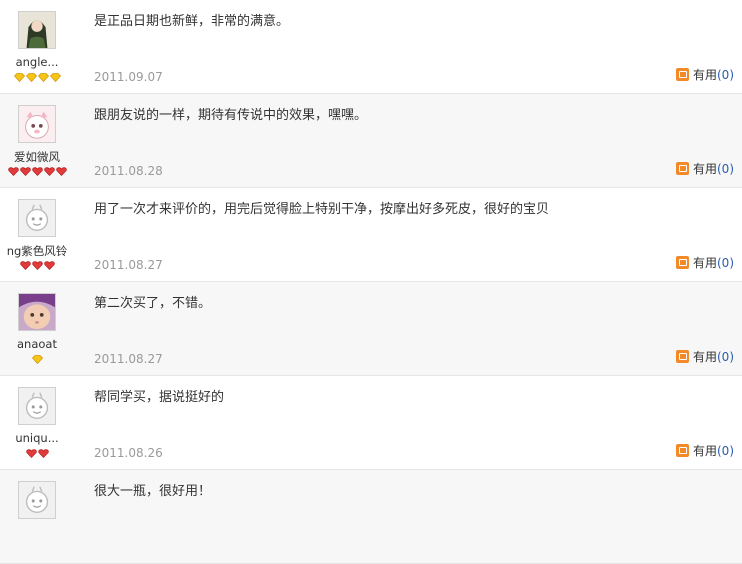 The image size is (742, 564). I want to click on reviewer-username: anaoat, so click(37, 344).